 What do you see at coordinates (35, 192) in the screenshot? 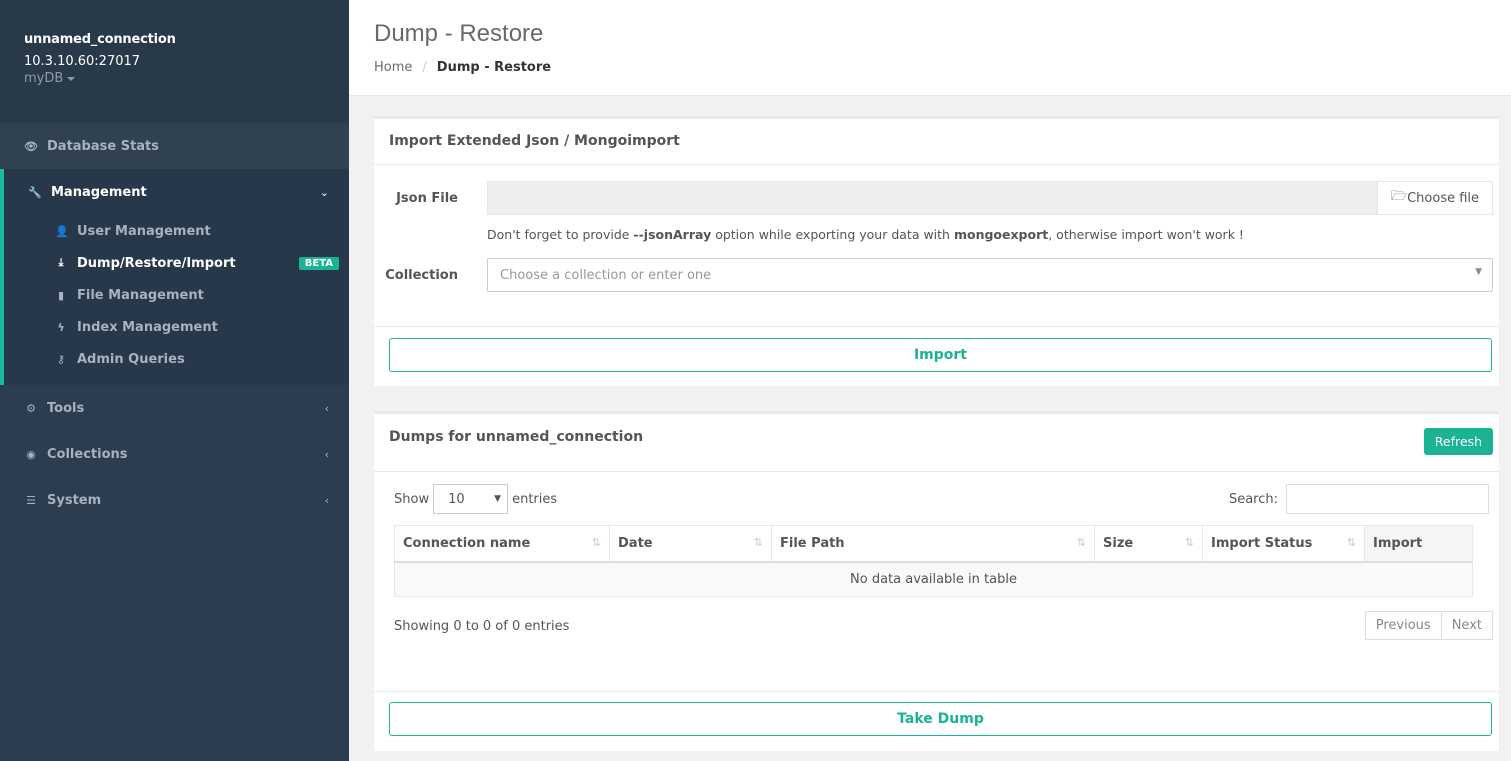
I see `wrench-icon: 🔧` at bounding box center [35, 192].